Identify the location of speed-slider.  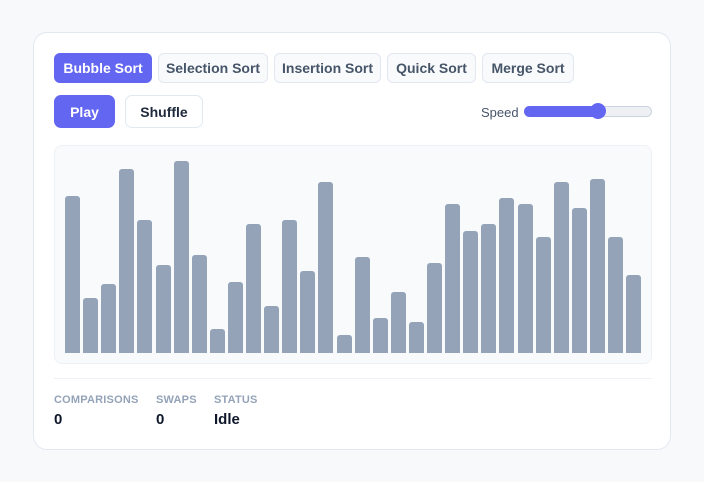
(588, 111).